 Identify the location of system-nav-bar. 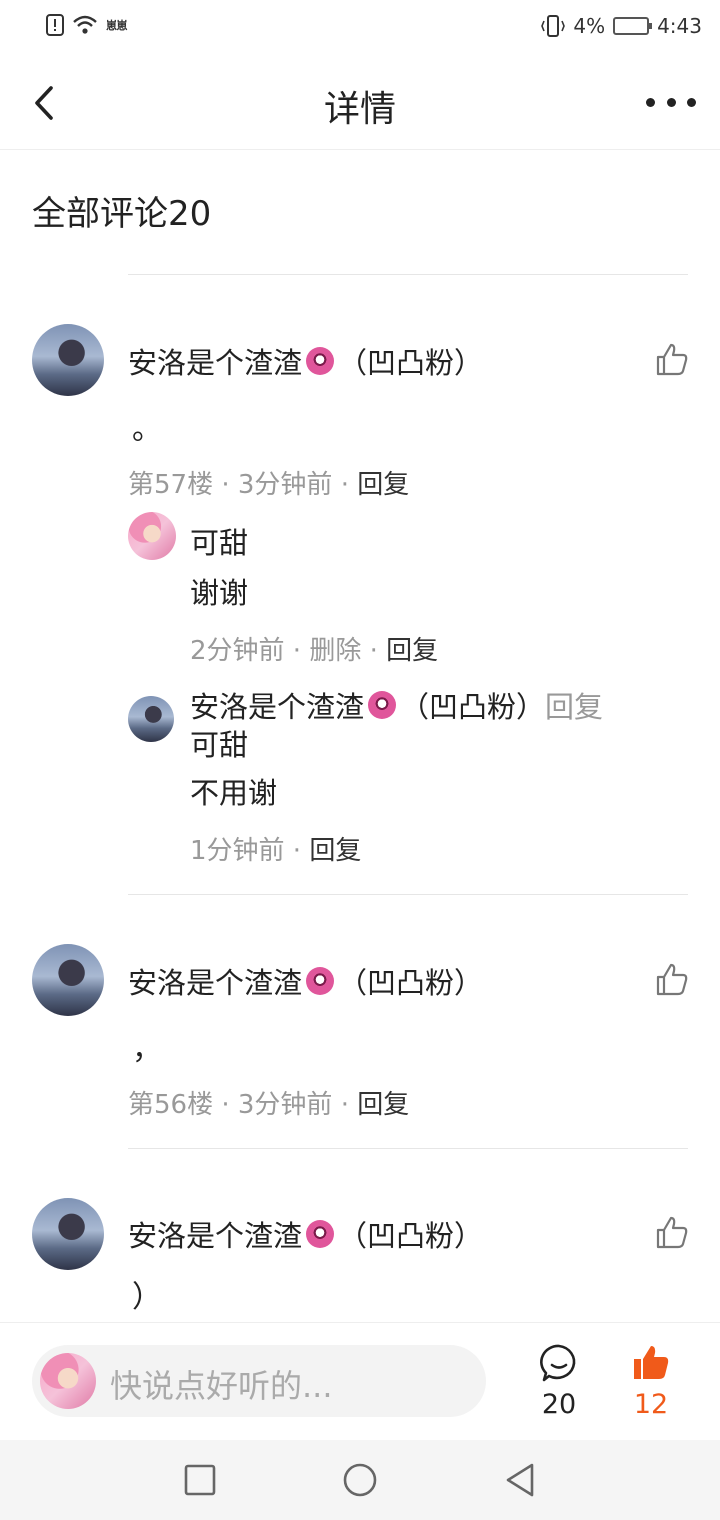
(360, 1480).